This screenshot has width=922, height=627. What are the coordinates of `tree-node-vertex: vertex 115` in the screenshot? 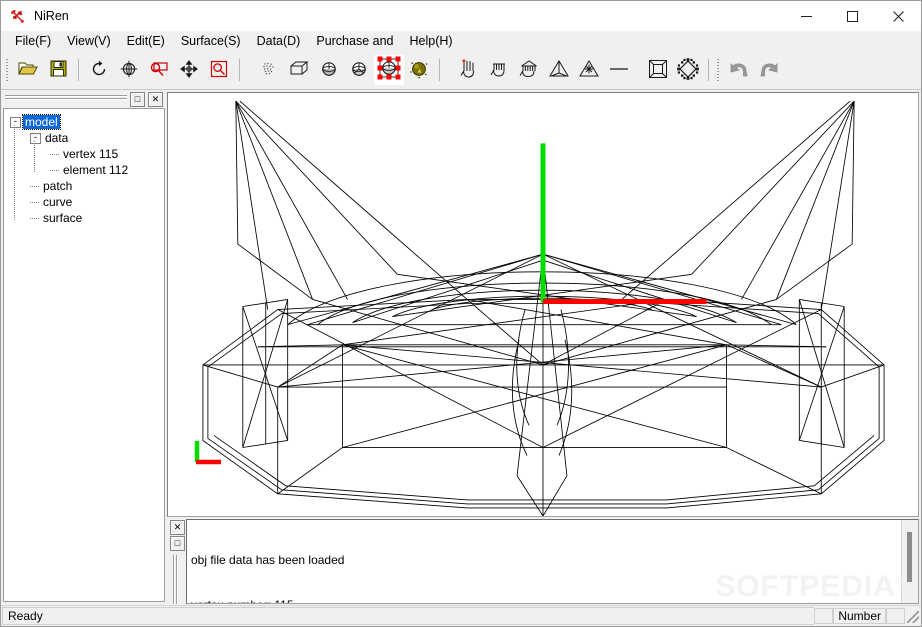 It's located at (107, 154).